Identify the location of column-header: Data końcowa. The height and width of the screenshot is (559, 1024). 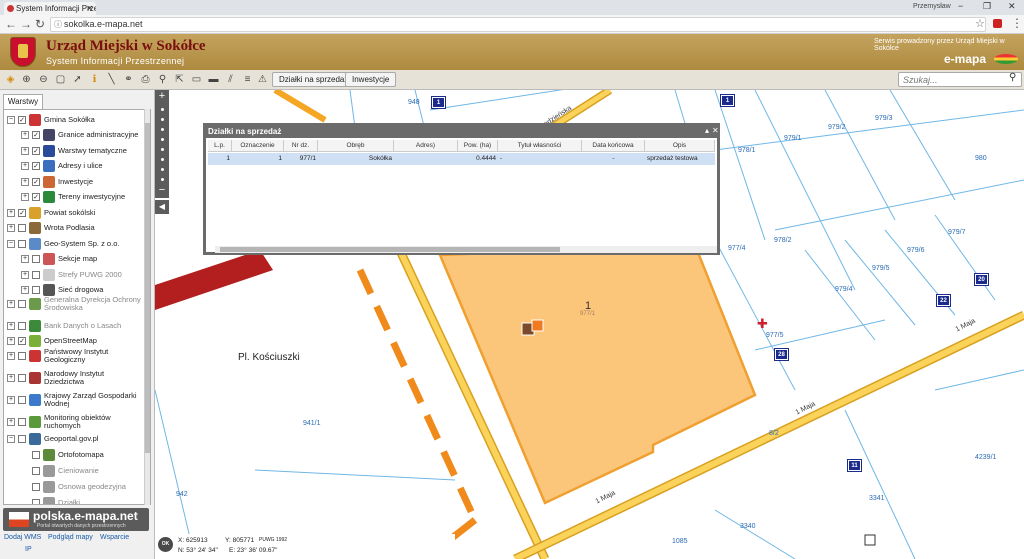
(613, 146).